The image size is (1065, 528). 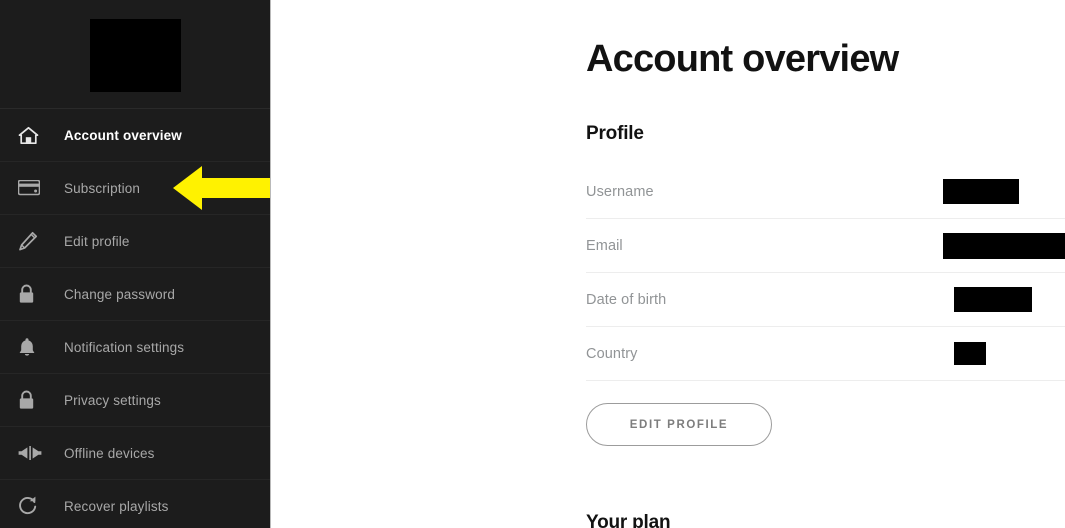 What do you see at coordinates (612, 353) in the screenshot?
I see `profile-label: Country` at bounding box center [612, 353].